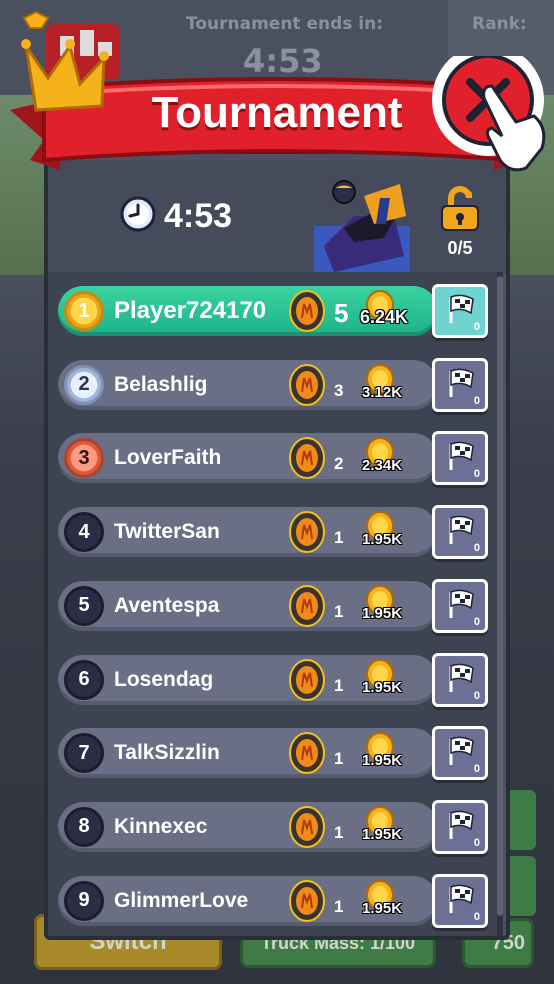 The height and width of the screenshot is (984, 554). Describe the element at coordinates (84, 679) in the screenshot. I see `rank-badge: 6` at that location.